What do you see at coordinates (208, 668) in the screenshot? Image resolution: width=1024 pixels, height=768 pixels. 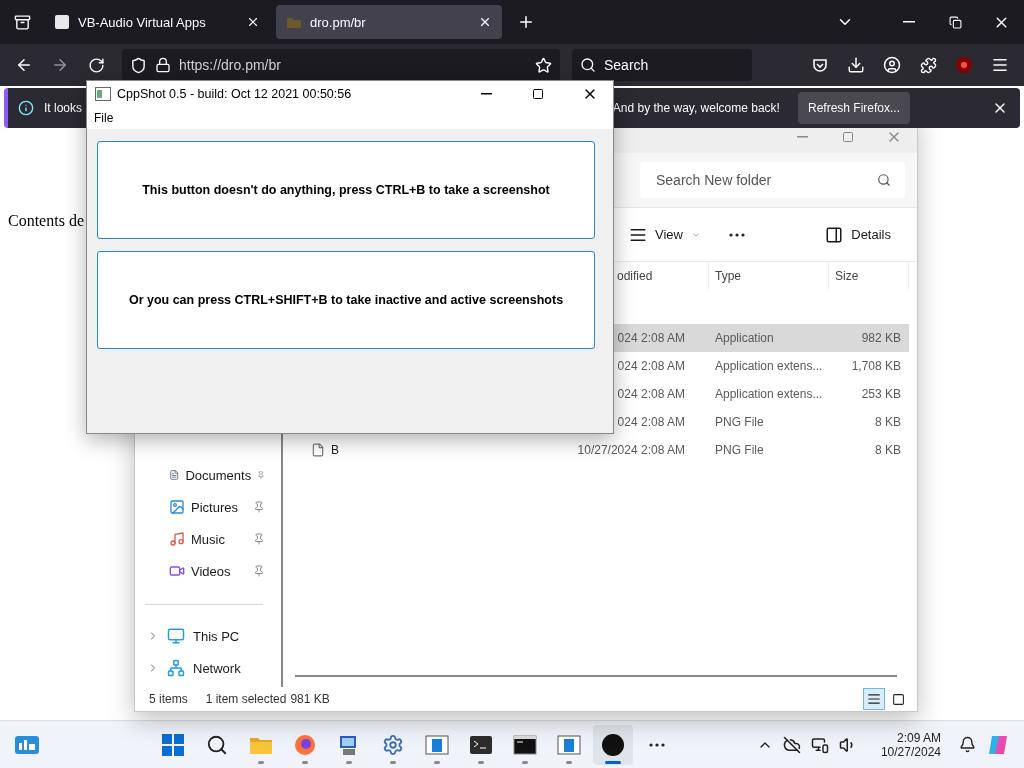 I see `tree-item: Network` at bounding box center [208, 668].